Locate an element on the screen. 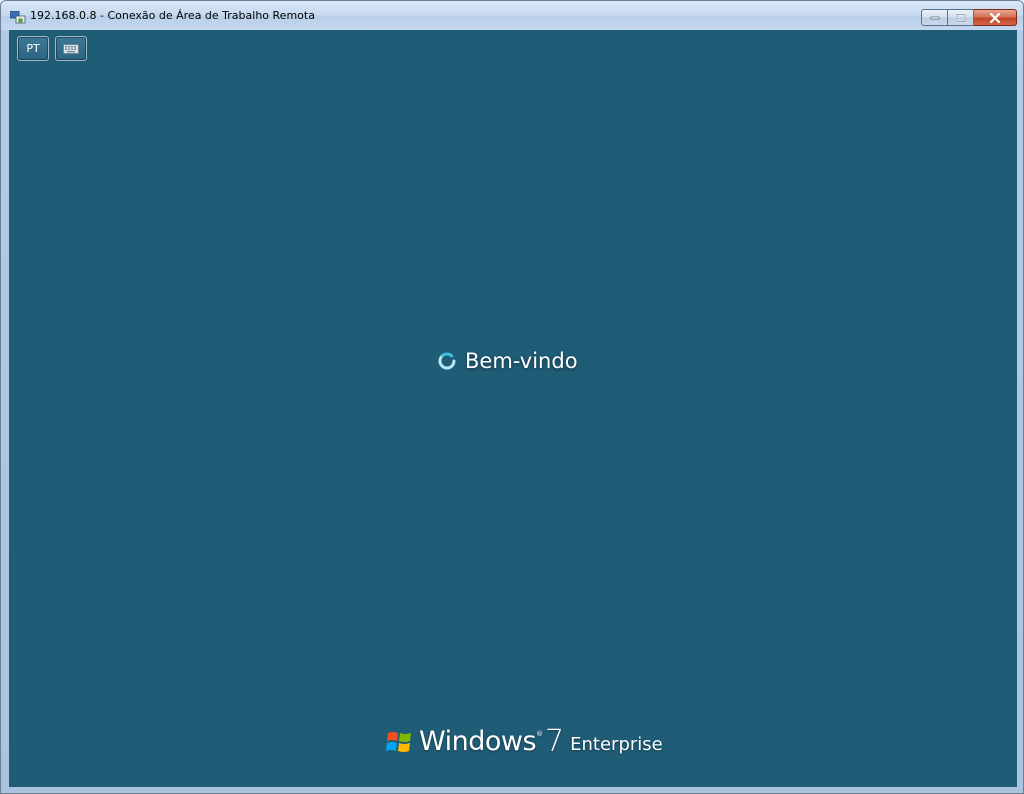 Image resolution: width=1024 pixels, height=794 pixels. caption-buttons is located at coordinates (969, 18).